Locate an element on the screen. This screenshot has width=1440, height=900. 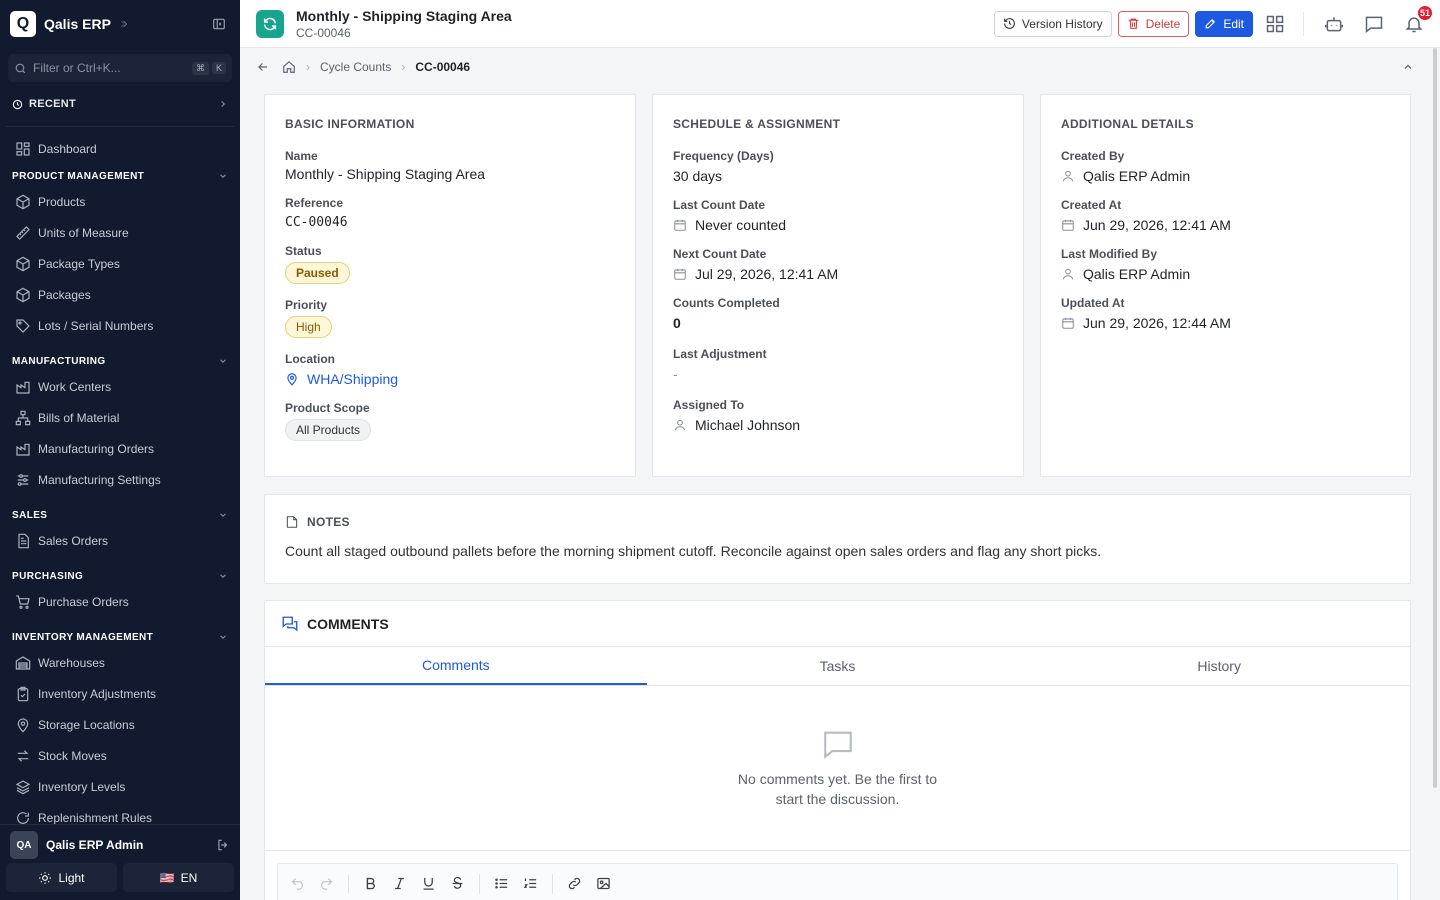
tag-icon is located at coordinates (23, 326).